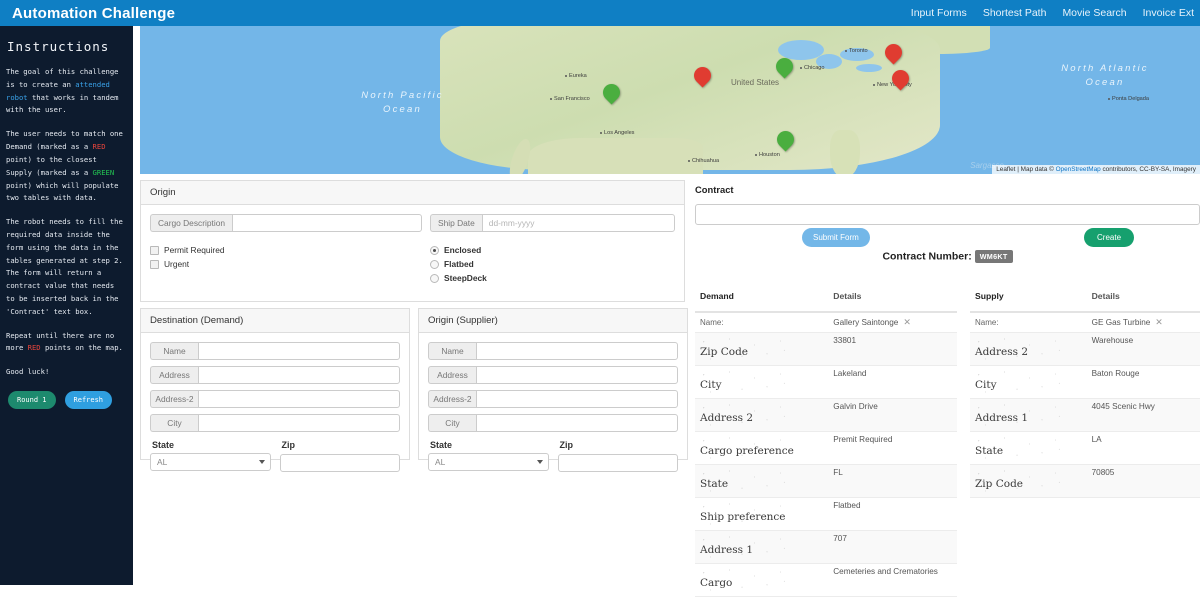  I want to click on nav-link-invoice-ext: Invoice Ext, so click(1168, 13).